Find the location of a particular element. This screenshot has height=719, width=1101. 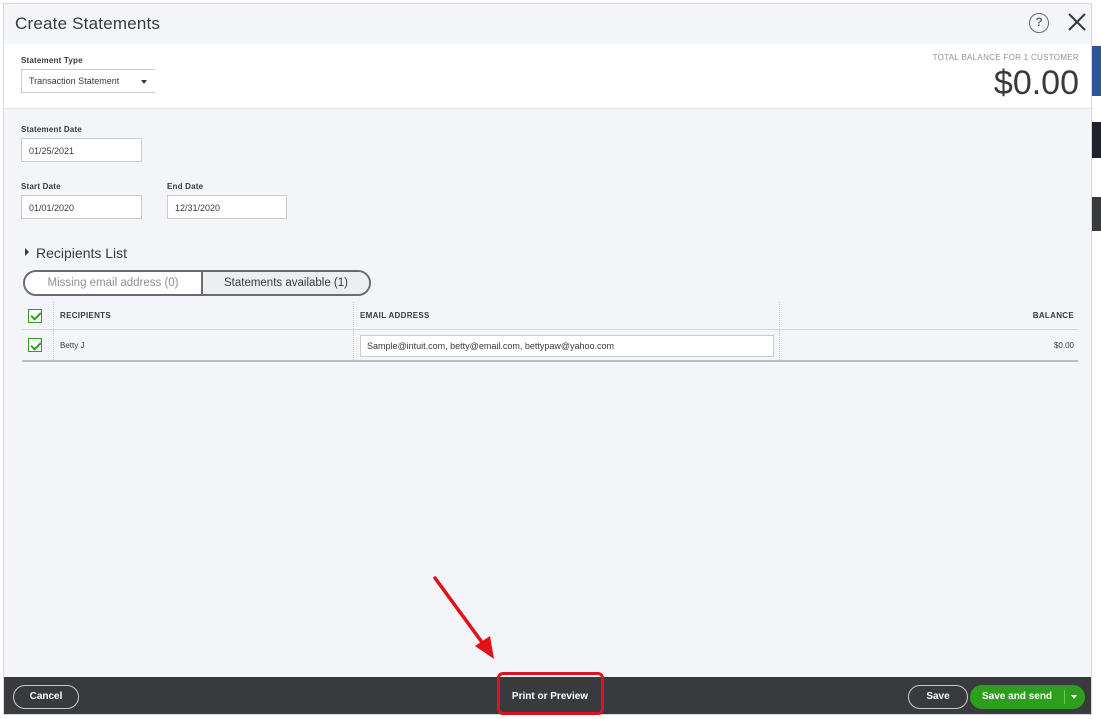

column-header-recipients: RECIPIENTS is located at coordinates (85, 315).